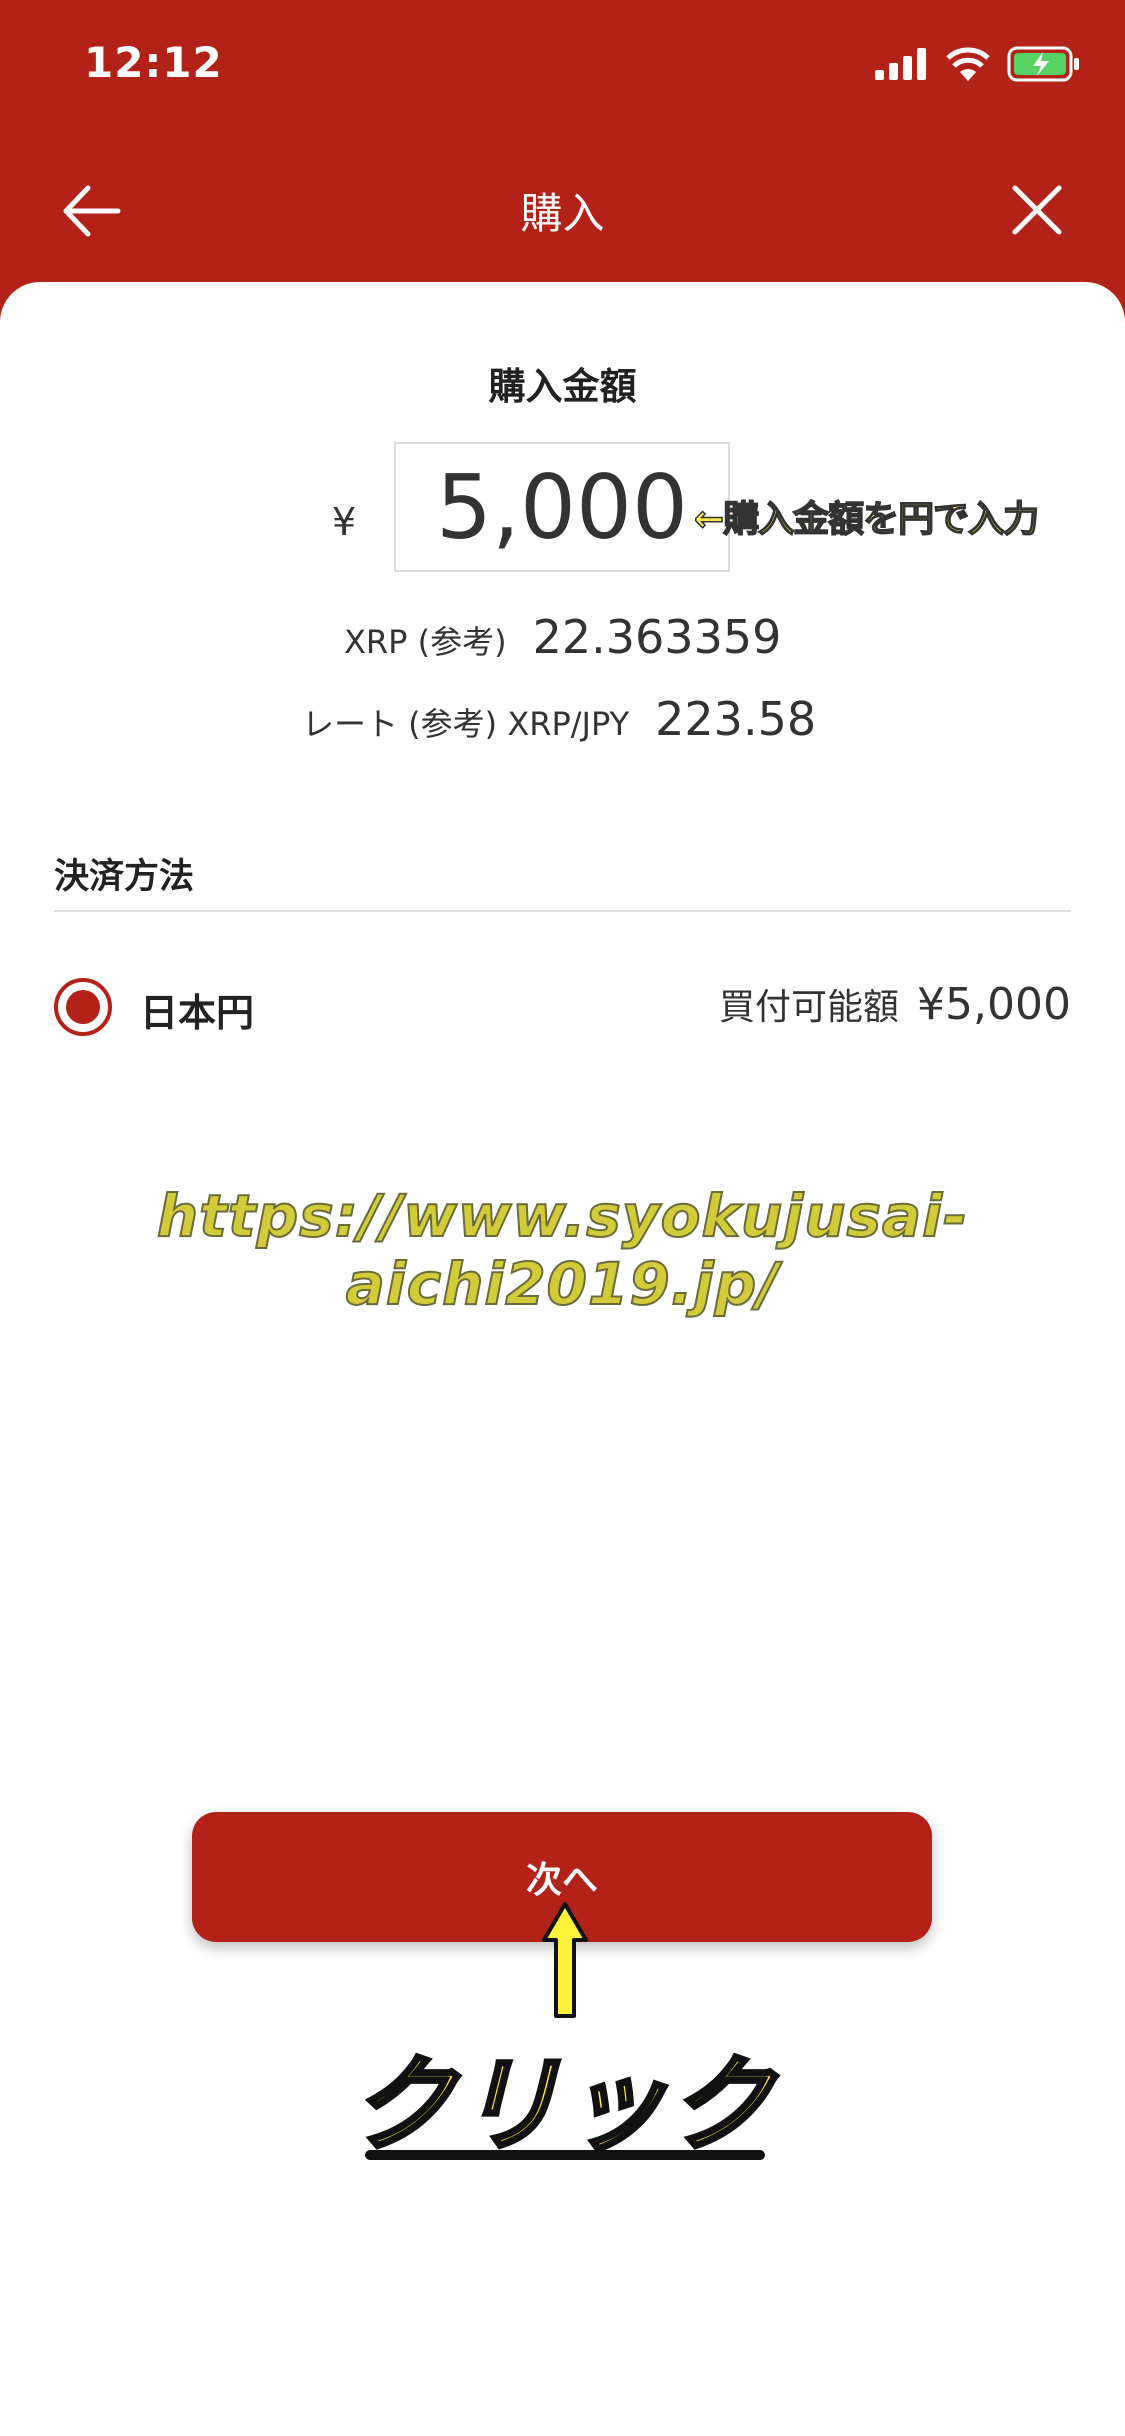  I want to click on status-icons, so click(978, 64).